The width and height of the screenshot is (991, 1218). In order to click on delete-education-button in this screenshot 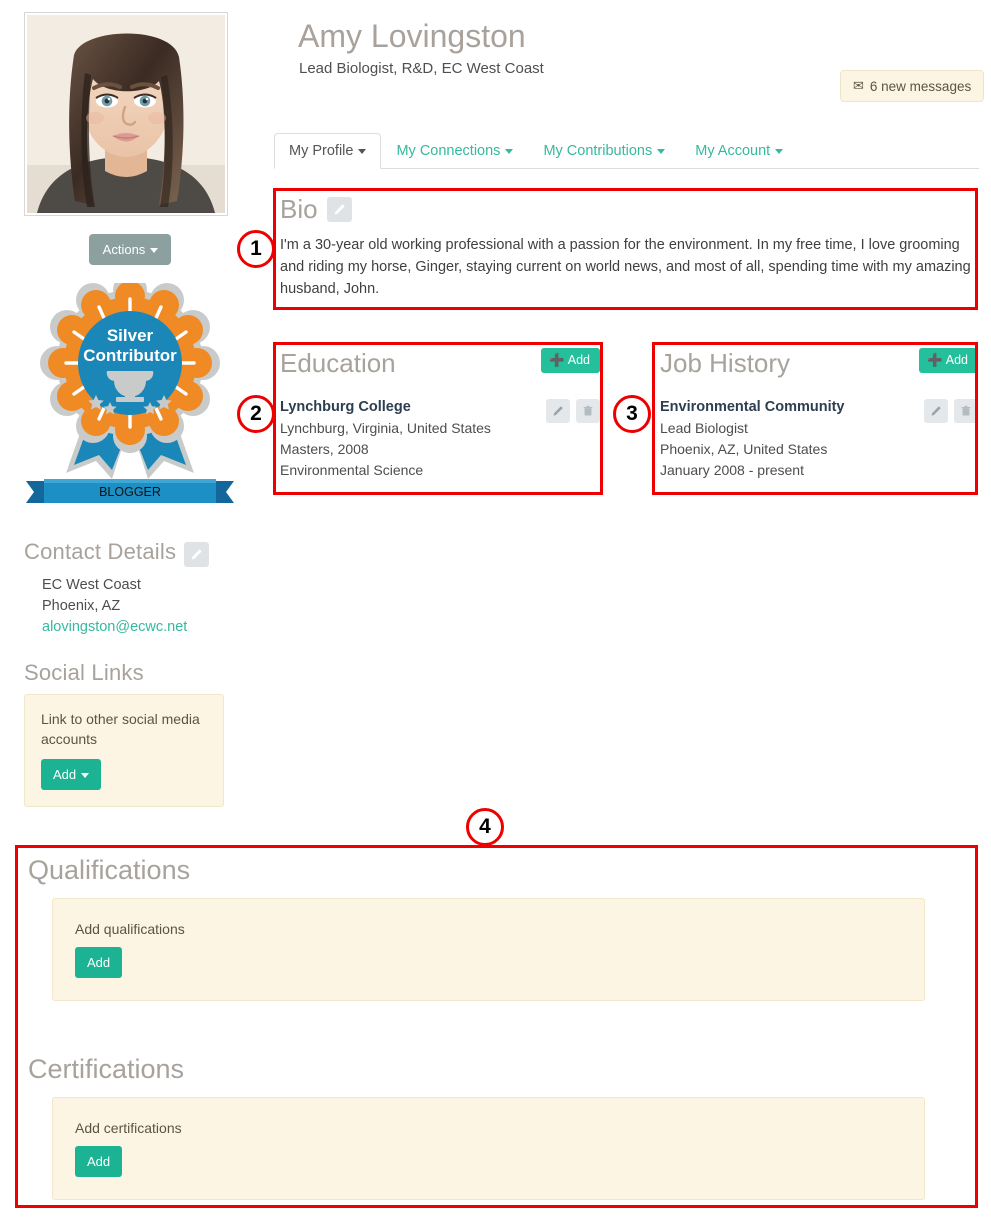, I will do `click(588, 411)`.